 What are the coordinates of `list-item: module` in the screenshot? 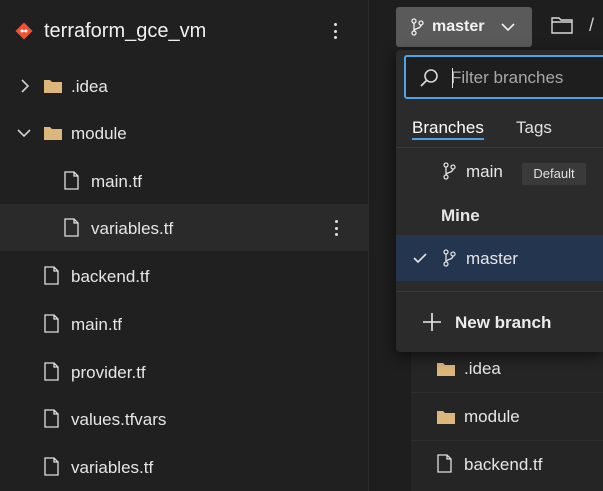 It's located at (507, 416).